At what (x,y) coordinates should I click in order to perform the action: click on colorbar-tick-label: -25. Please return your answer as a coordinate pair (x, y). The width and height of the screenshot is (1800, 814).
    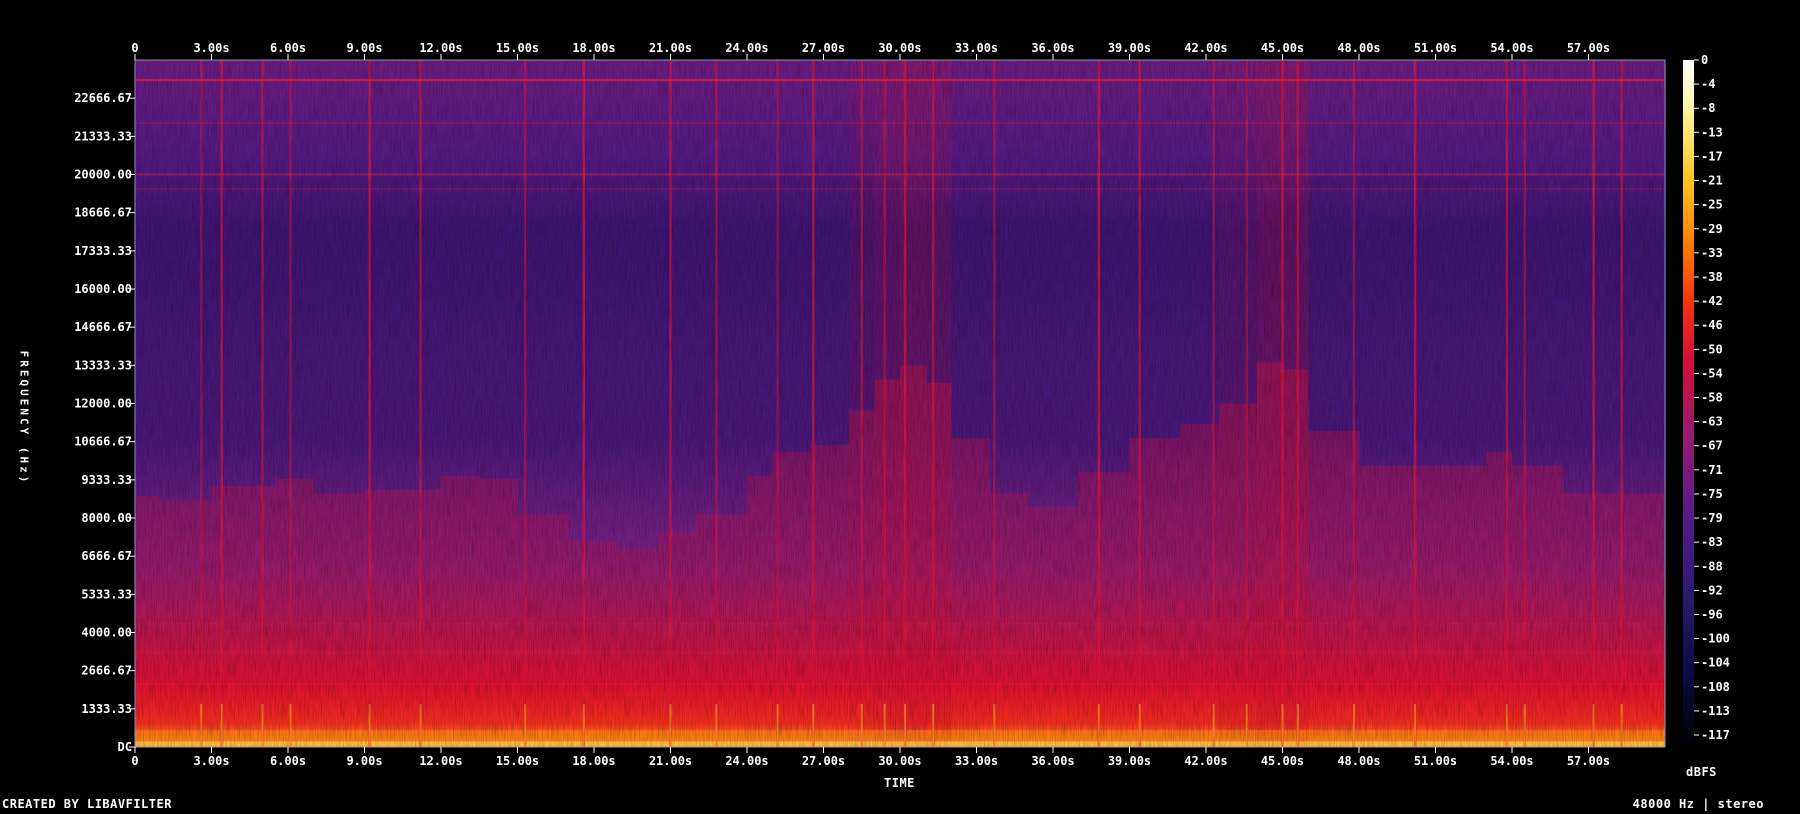
    Looking at the image, I should click on (1712, 205).